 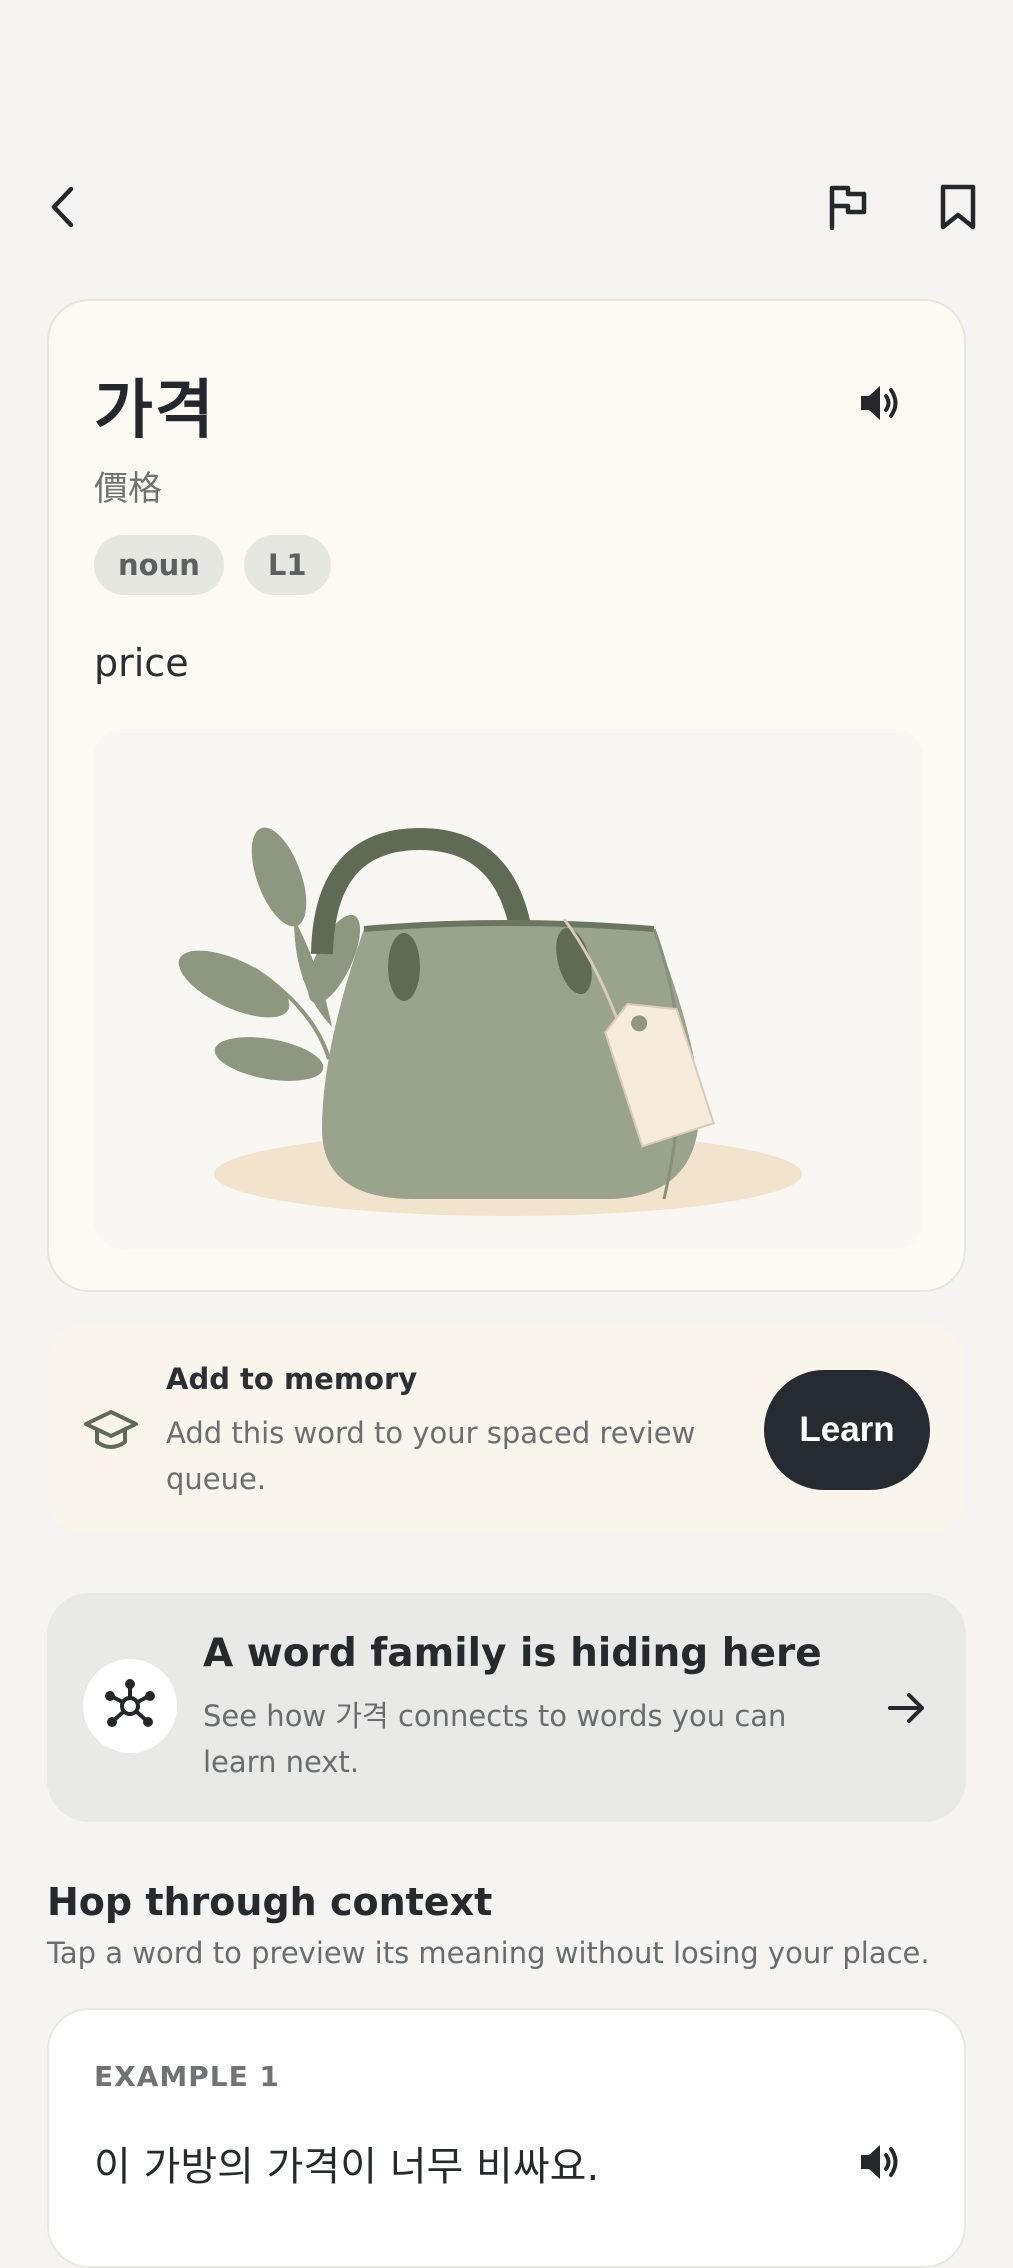 What do you see at coordinates (346, 2163) in the screenshot?
I see `example-sentence: 이 가방의 가격이 너무 비싸요.` at bounding box center [346, 2163].